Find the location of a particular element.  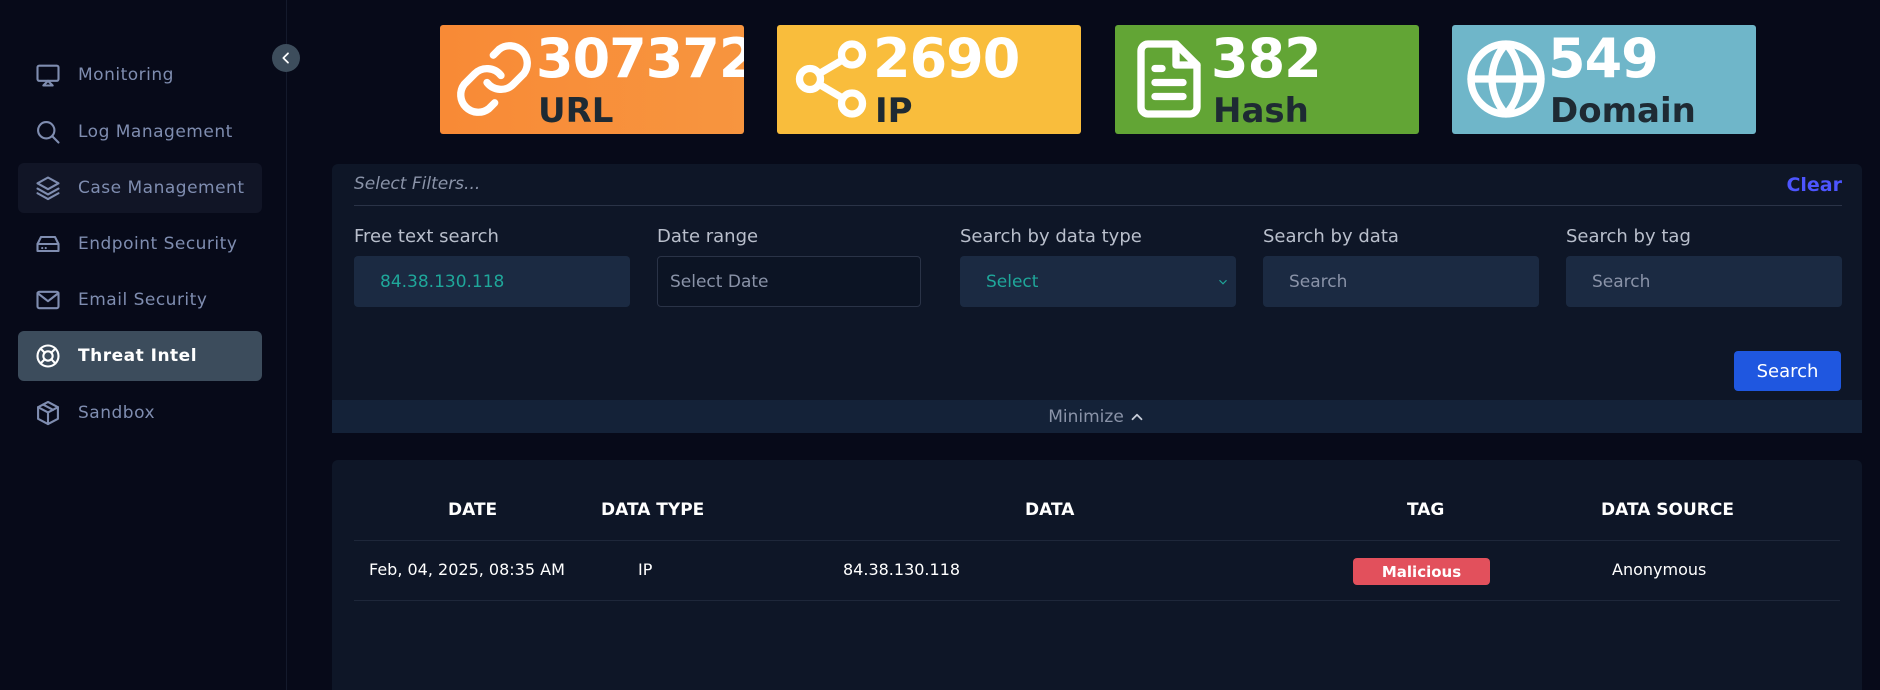

free-text-search-value: 84.38.130.118 is located at coordinates (442, 281).